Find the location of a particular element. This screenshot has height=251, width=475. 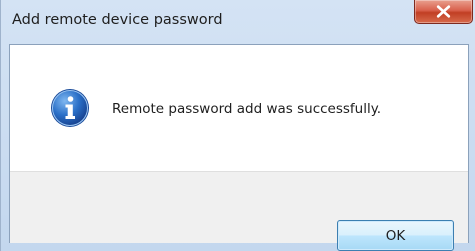

info-icon is located at coordinates (70, 108).